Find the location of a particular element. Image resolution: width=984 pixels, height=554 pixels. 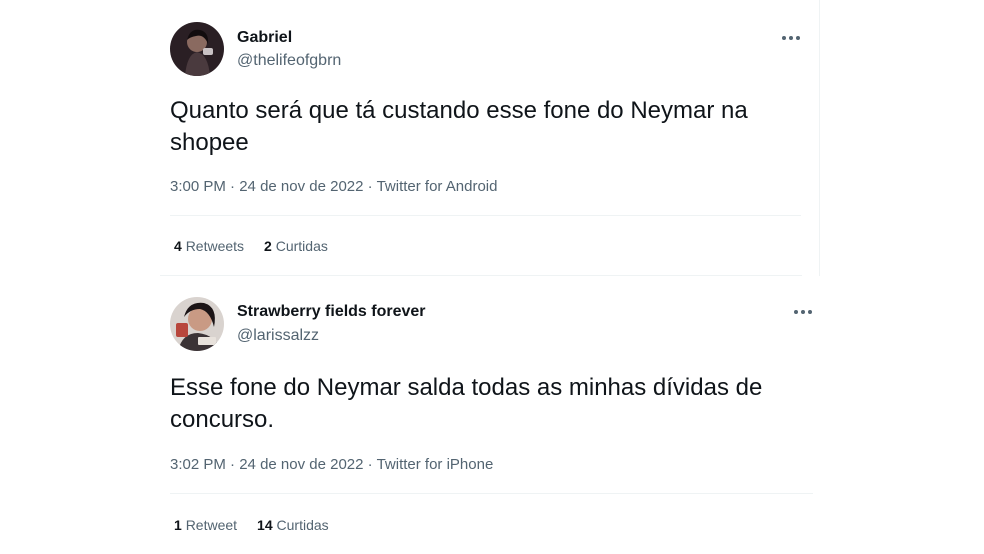

tweet-time: 3:02 PM is located at coordinates (198, 464).